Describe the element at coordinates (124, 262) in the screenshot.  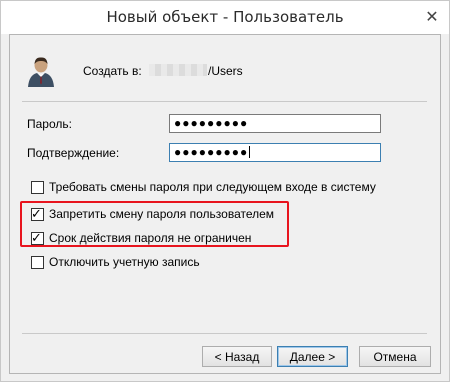
I see `option-label: Отключить учетную запись` at that location.